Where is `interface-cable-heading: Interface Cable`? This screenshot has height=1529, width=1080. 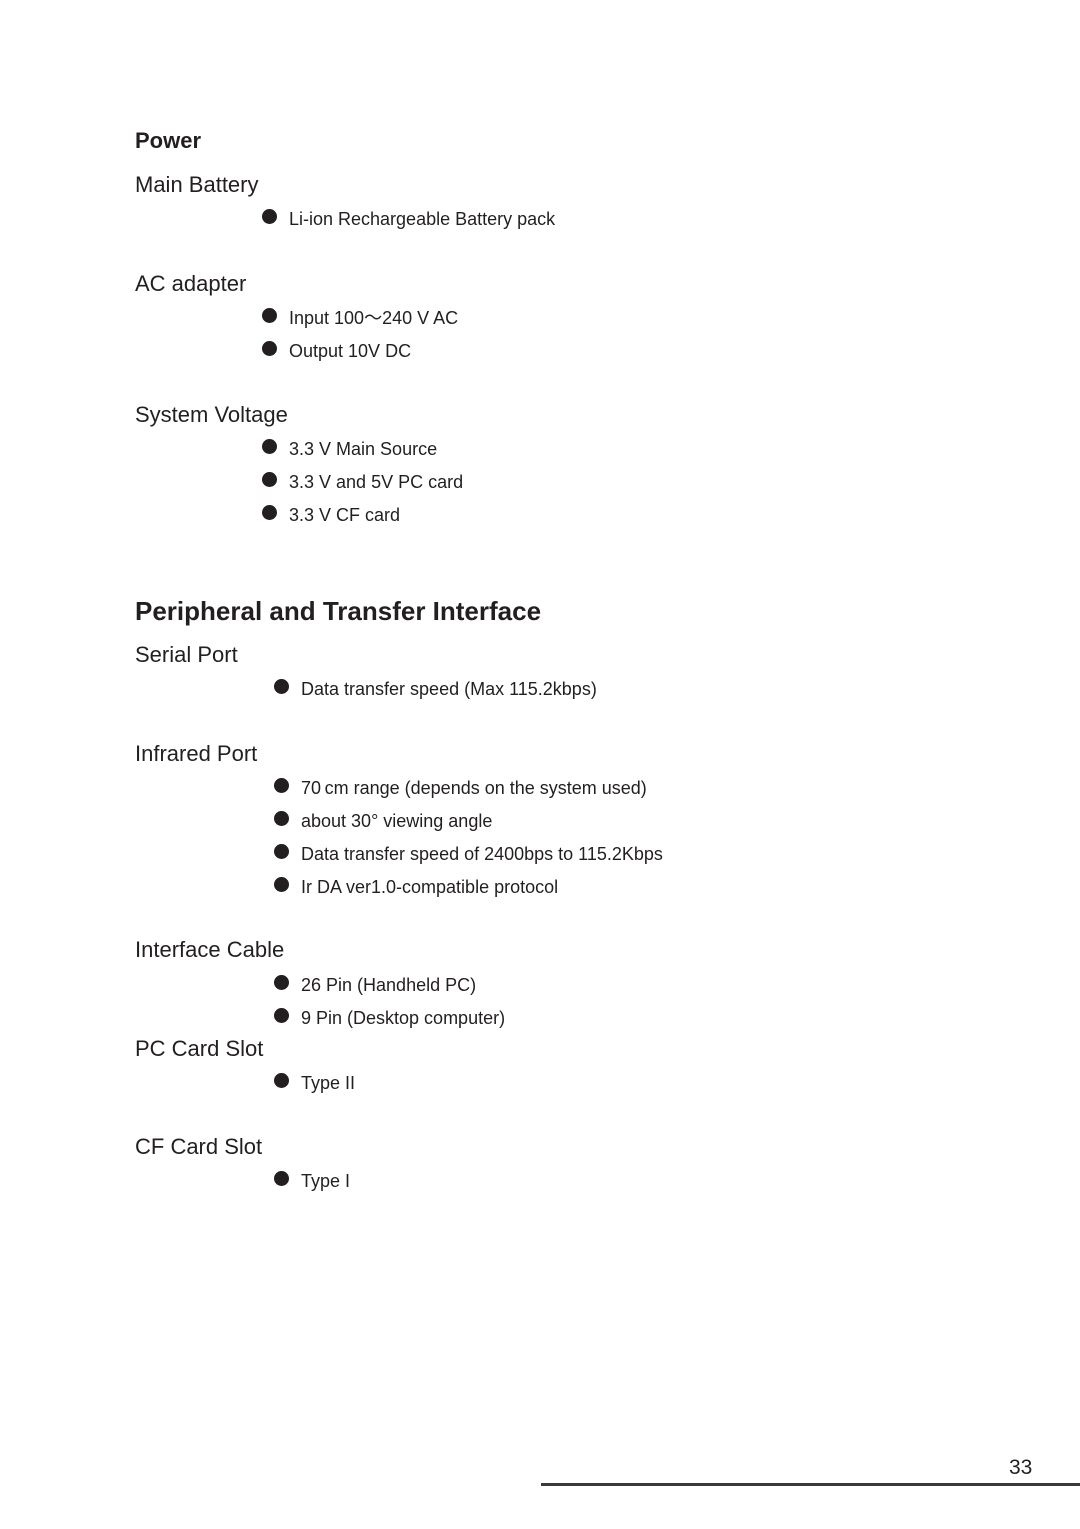
interface-cable-heading: Interface Cable is located at coordinates (210, 949).